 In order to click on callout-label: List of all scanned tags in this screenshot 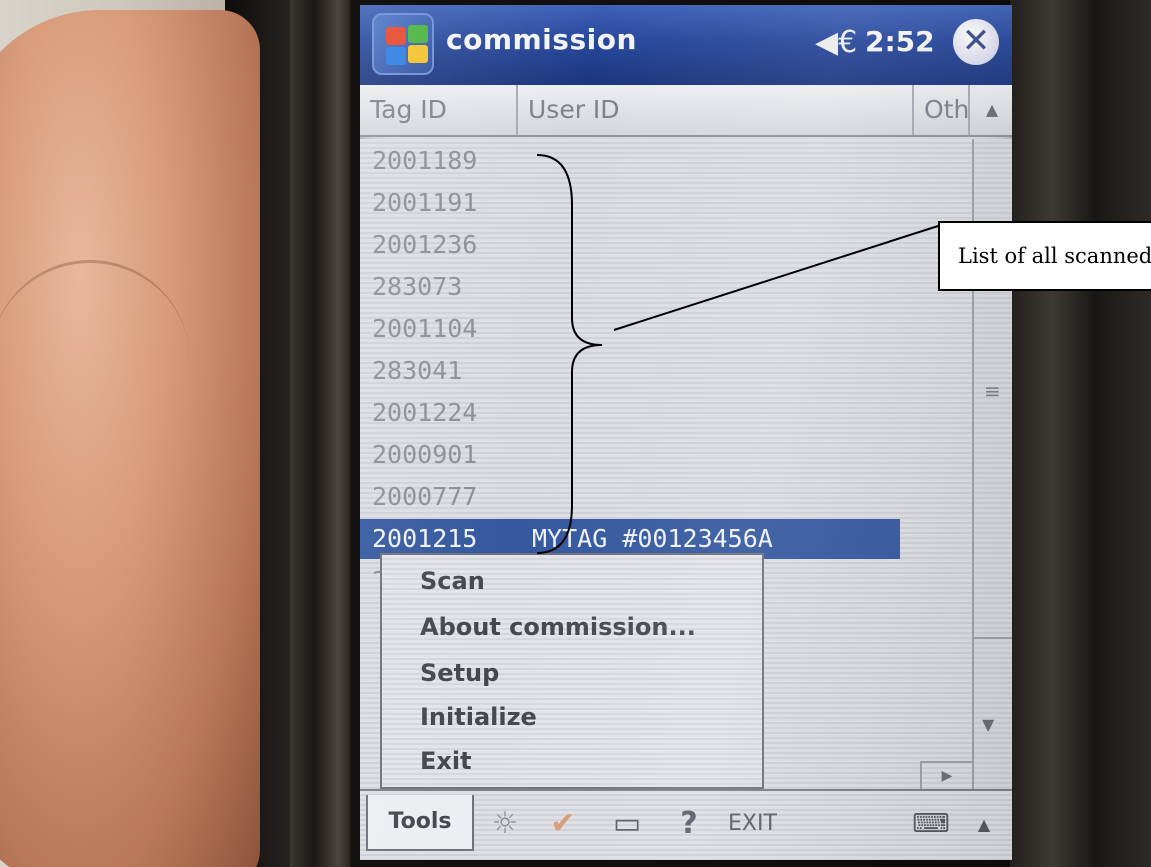, I will do `click(1044, 256)`.